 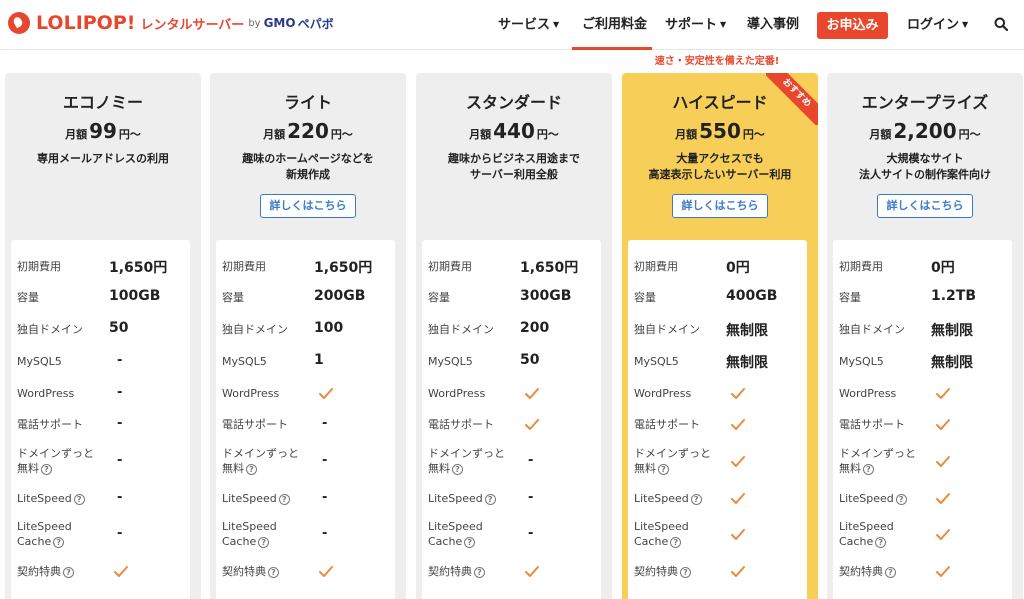 I want to click on nav-case-studies: 導入事例, so click(x=773, y=25).